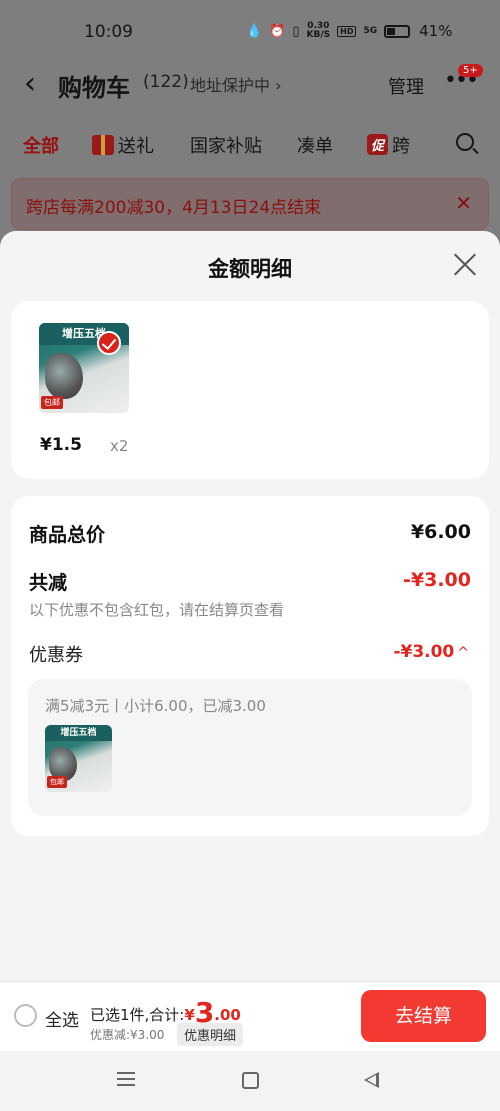 This screenshot has height=1111, width=500. I want to click on home-icon, so click(250, 1080).